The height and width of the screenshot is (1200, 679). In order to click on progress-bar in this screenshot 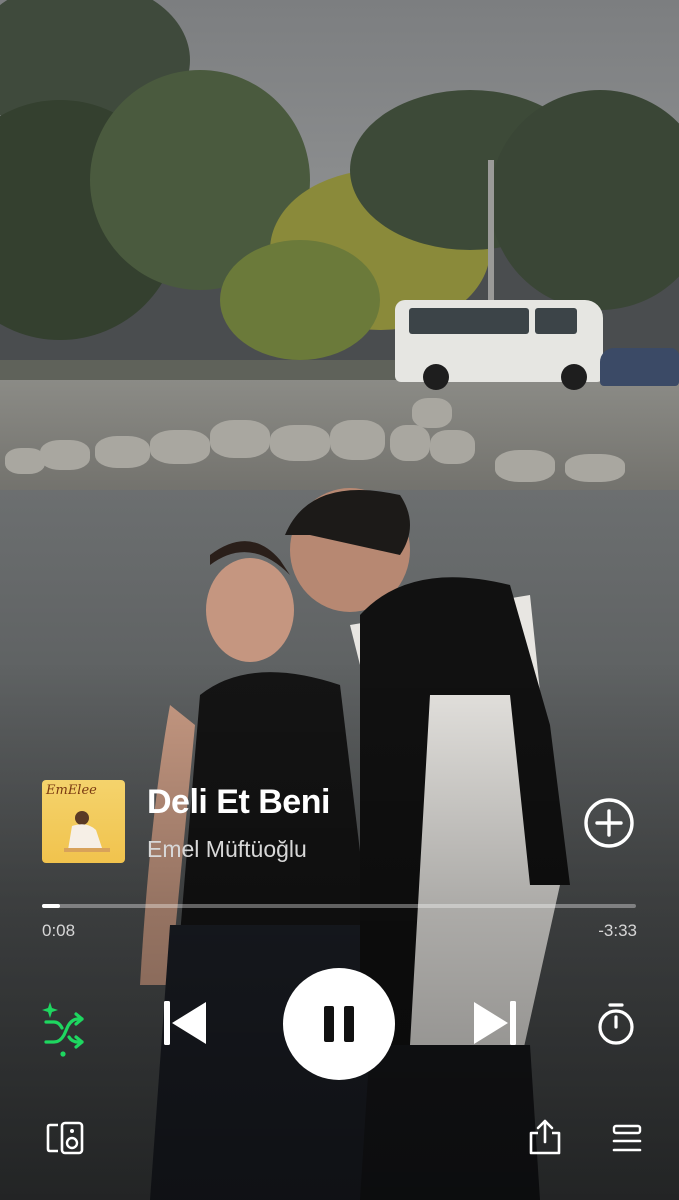, I will do `click(339, 906)`.